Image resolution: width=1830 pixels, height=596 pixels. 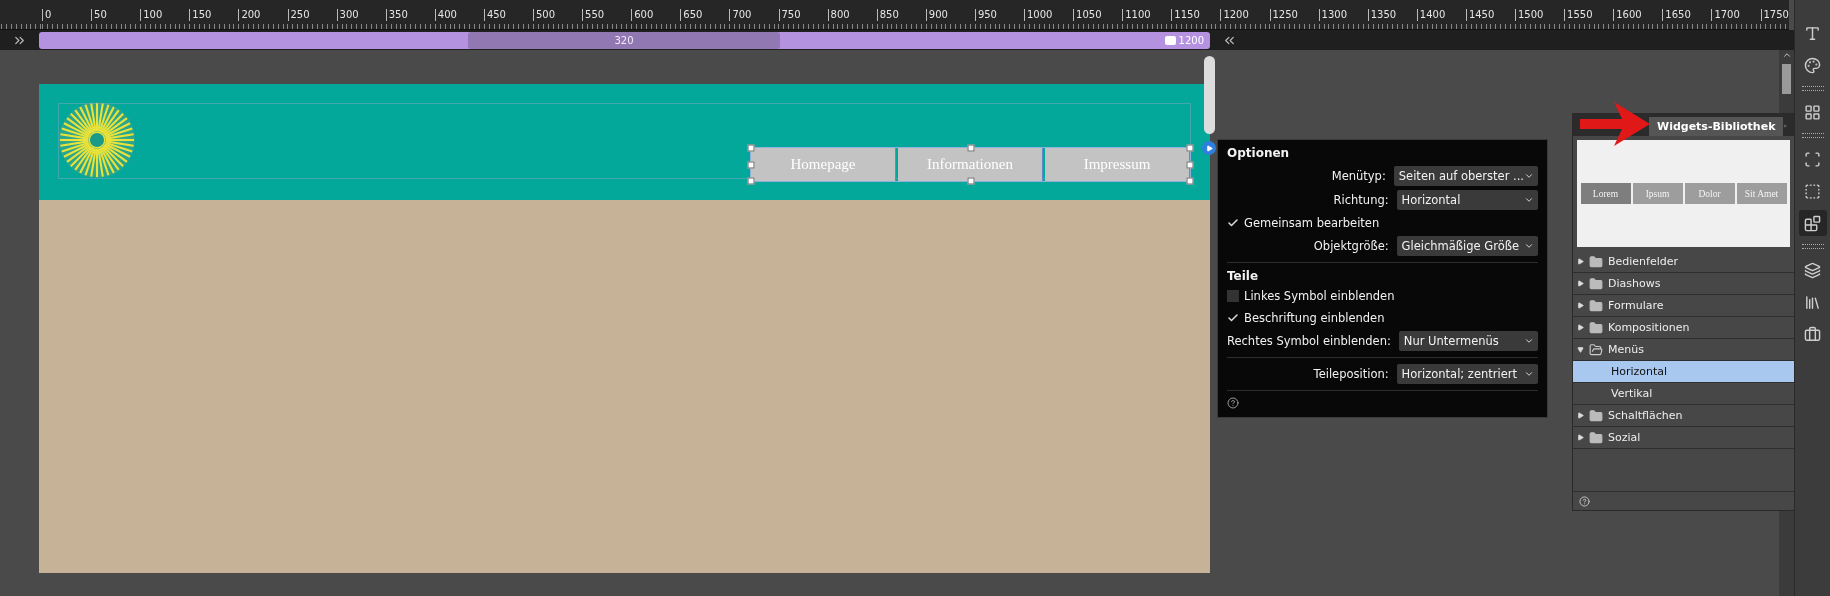 I want to click on ruler-label: 1200, so click(x=1234, y=15).